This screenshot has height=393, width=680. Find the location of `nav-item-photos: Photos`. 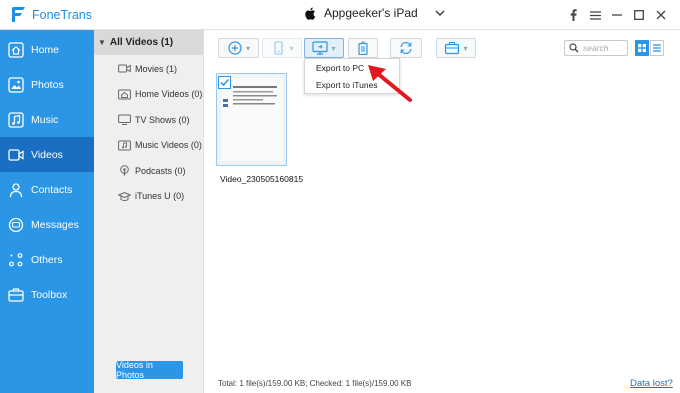

nav-item-photos: Photos is located at coordinates (47, 84).